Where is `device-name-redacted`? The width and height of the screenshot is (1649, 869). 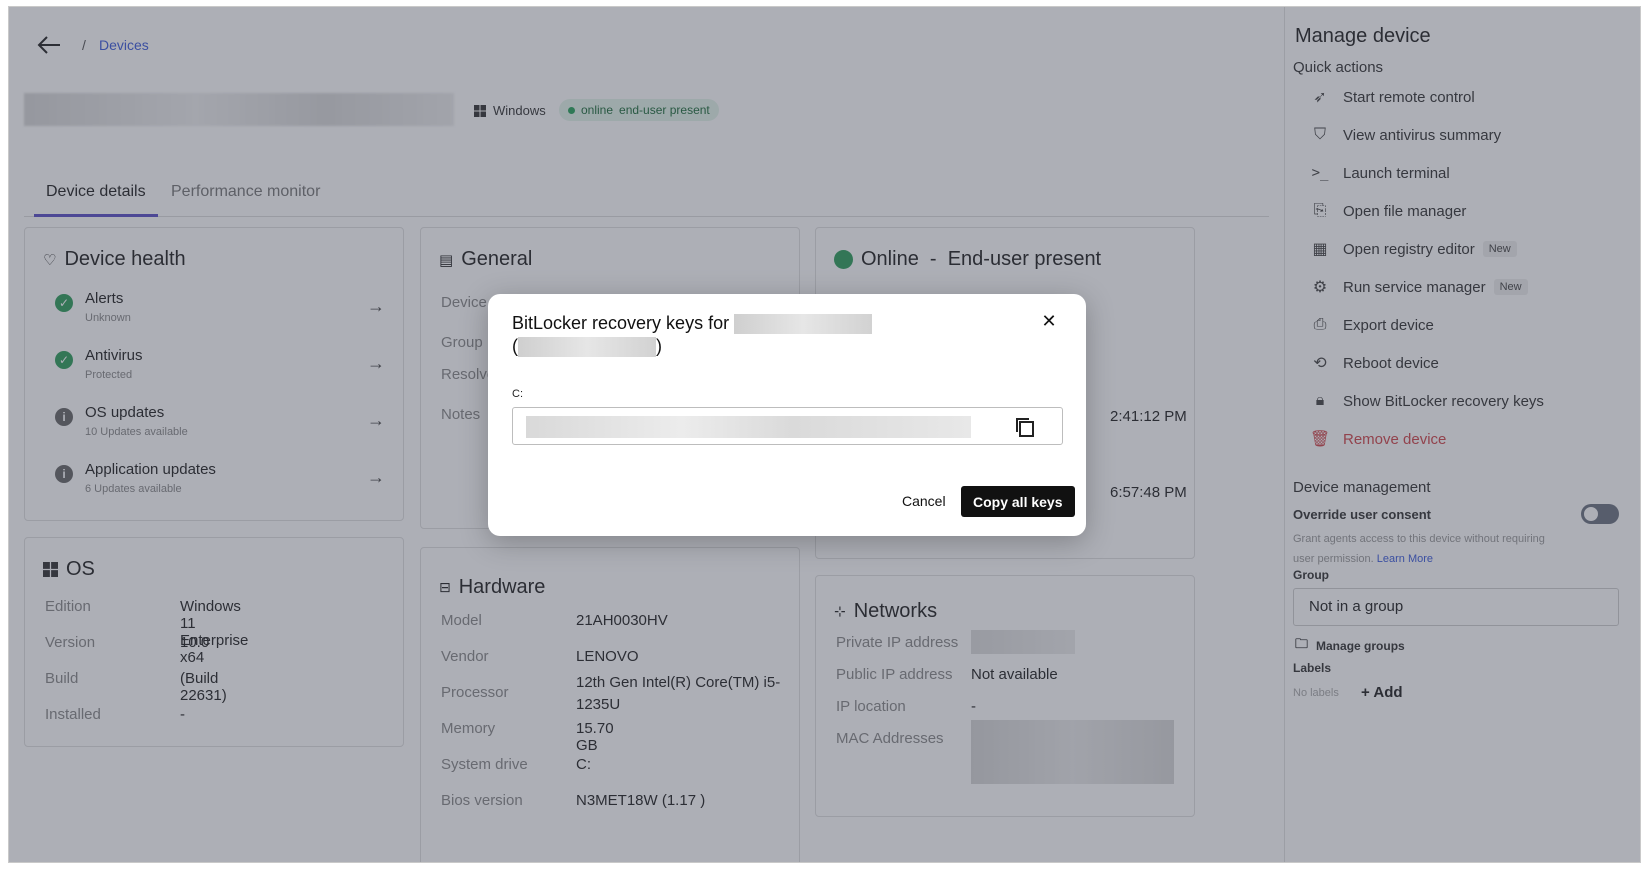
device-name-redacted is located at coordinates (803, 324).